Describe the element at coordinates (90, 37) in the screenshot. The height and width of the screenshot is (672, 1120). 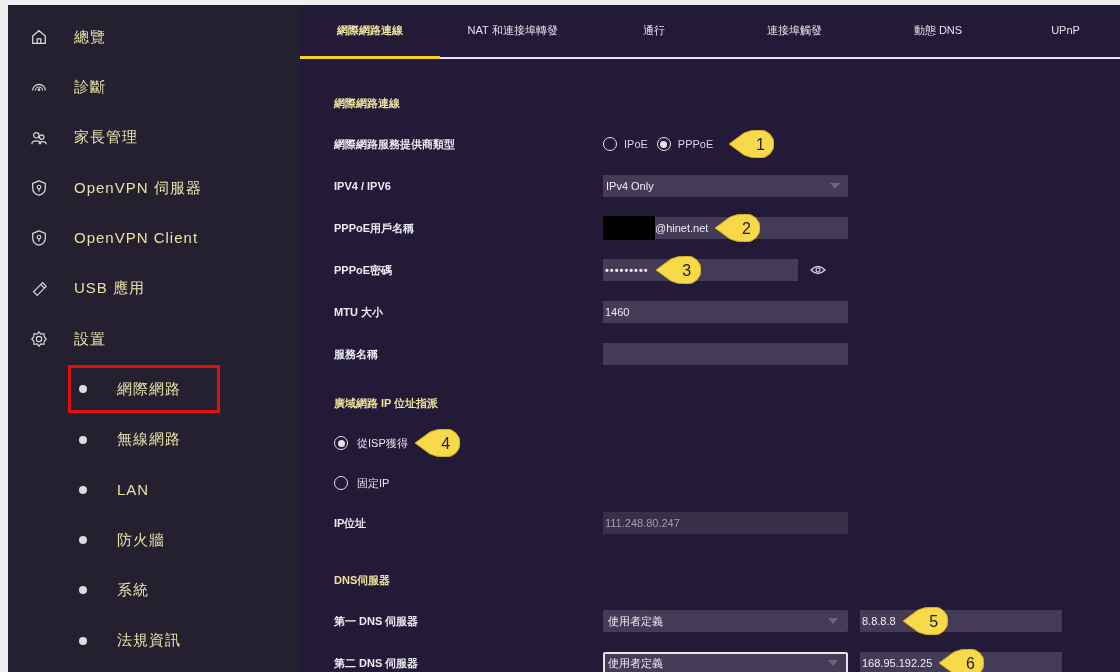
I see `sidebar-item: 總覽` at that location.